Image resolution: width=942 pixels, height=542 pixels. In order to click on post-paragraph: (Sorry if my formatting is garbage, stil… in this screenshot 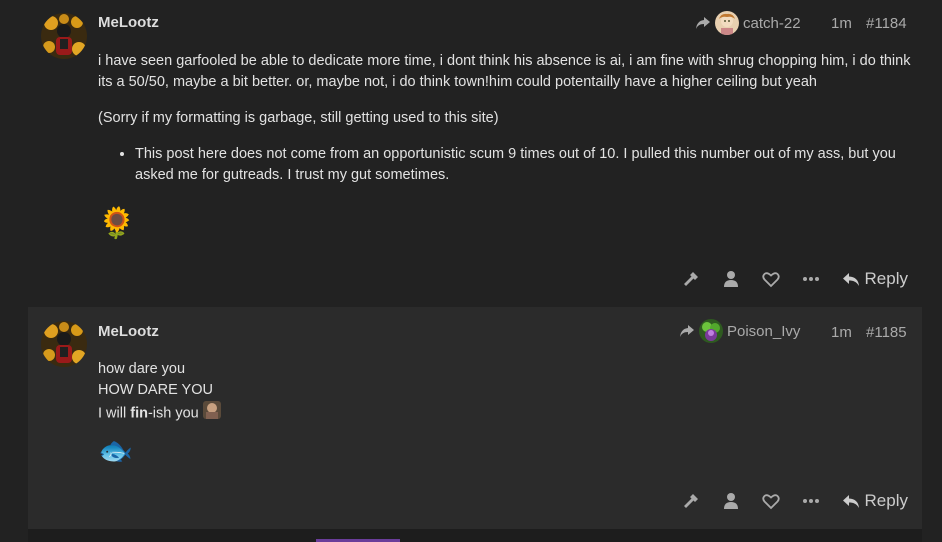, I will do `click(298, 118)`.